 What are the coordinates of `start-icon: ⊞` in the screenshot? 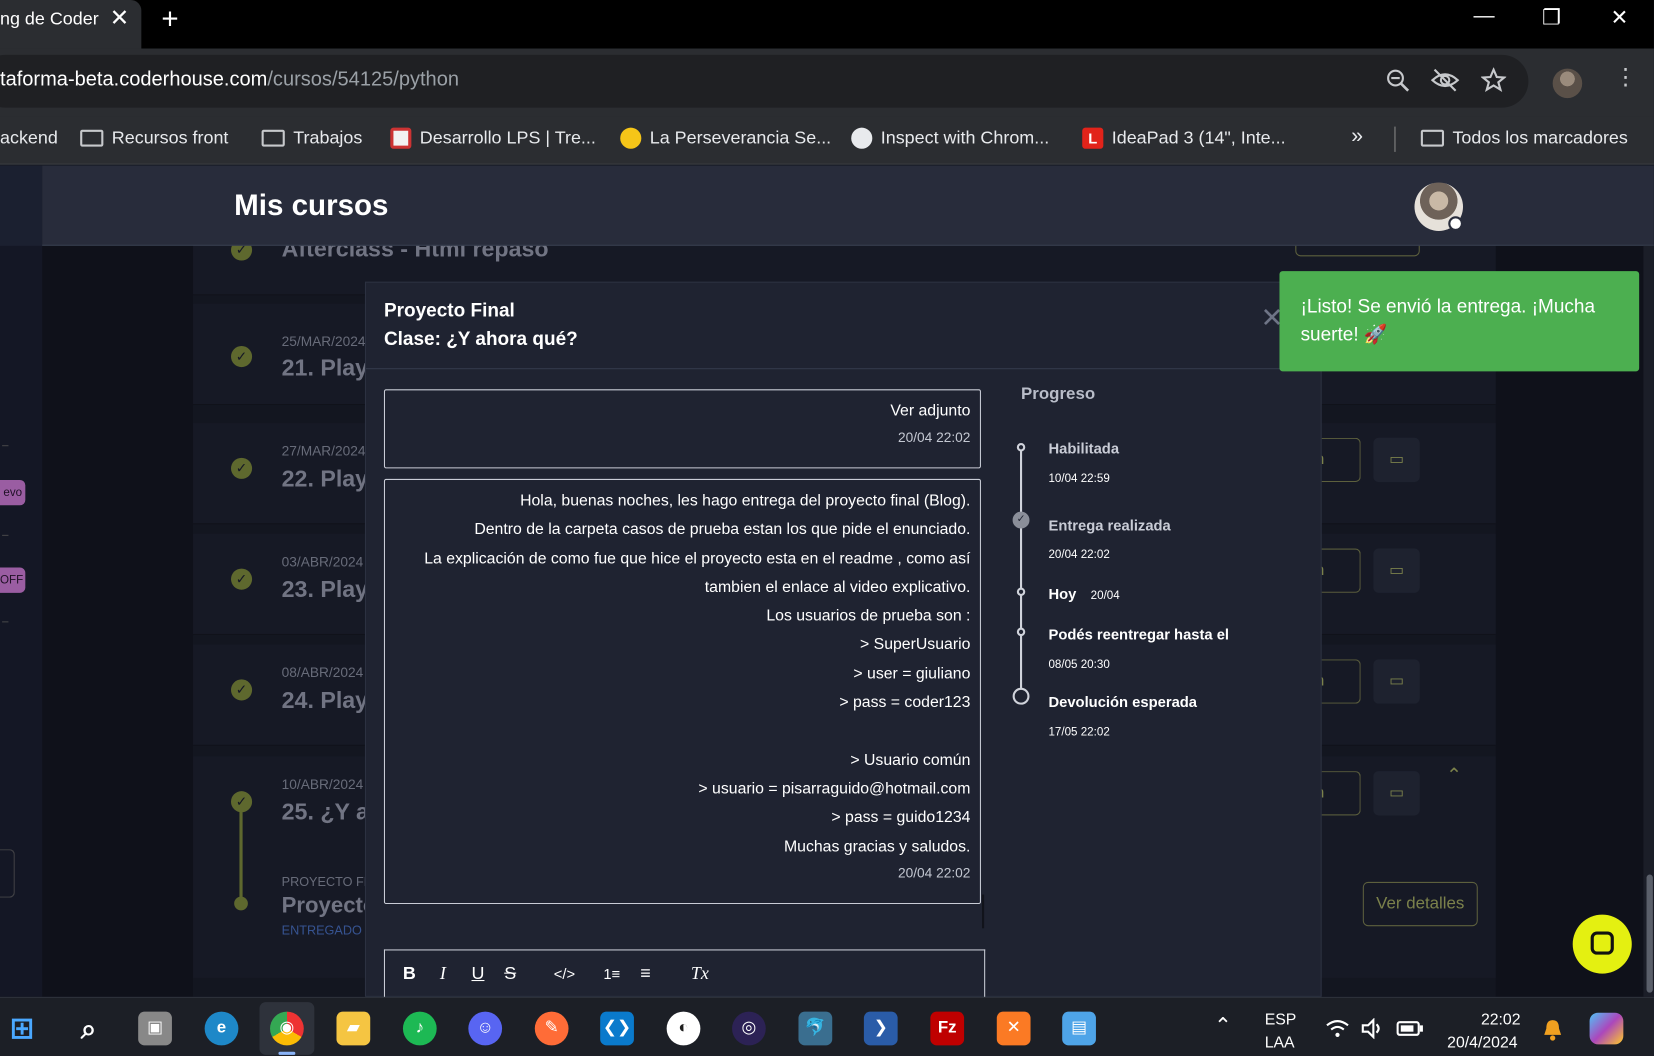 It's located at (22, 1029).